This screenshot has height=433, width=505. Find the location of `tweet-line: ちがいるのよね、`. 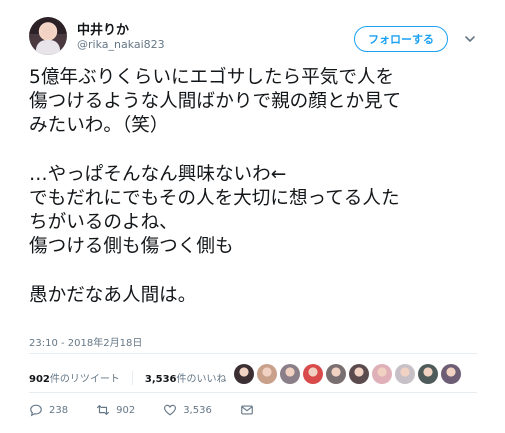

tweet-line: ちがいるのよね、 is located at coordinates (103, 223).